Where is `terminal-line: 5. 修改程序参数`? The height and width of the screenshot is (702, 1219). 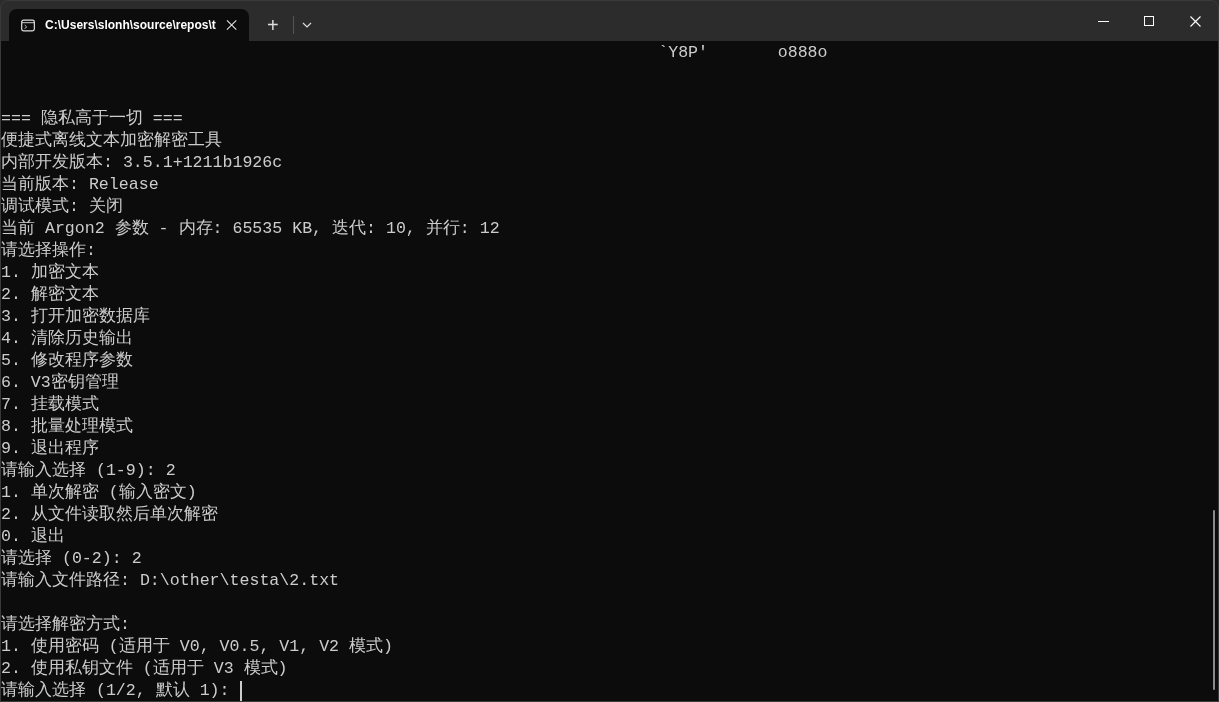
terminal-line: 5. 修改程序参数 is located at coordinates (67, 361).